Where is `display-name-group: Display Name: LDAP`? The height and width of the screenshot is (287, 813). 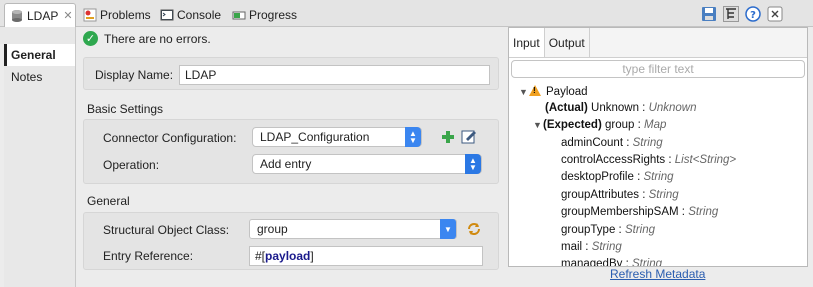
display-name-group: Display Name: LDAP is located at coordinates (291, 73).